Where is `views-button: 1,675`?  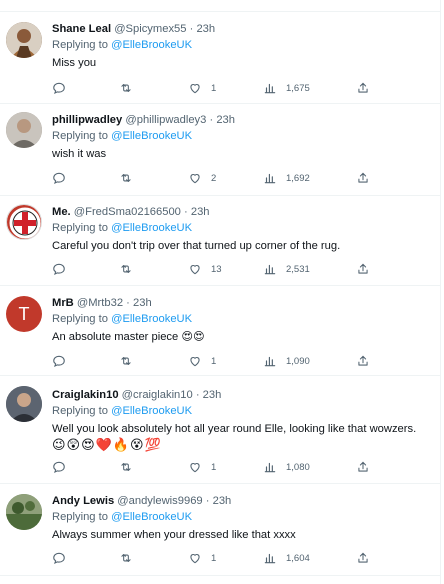 views-button: 1,675 is located at coordinates (286, 88).